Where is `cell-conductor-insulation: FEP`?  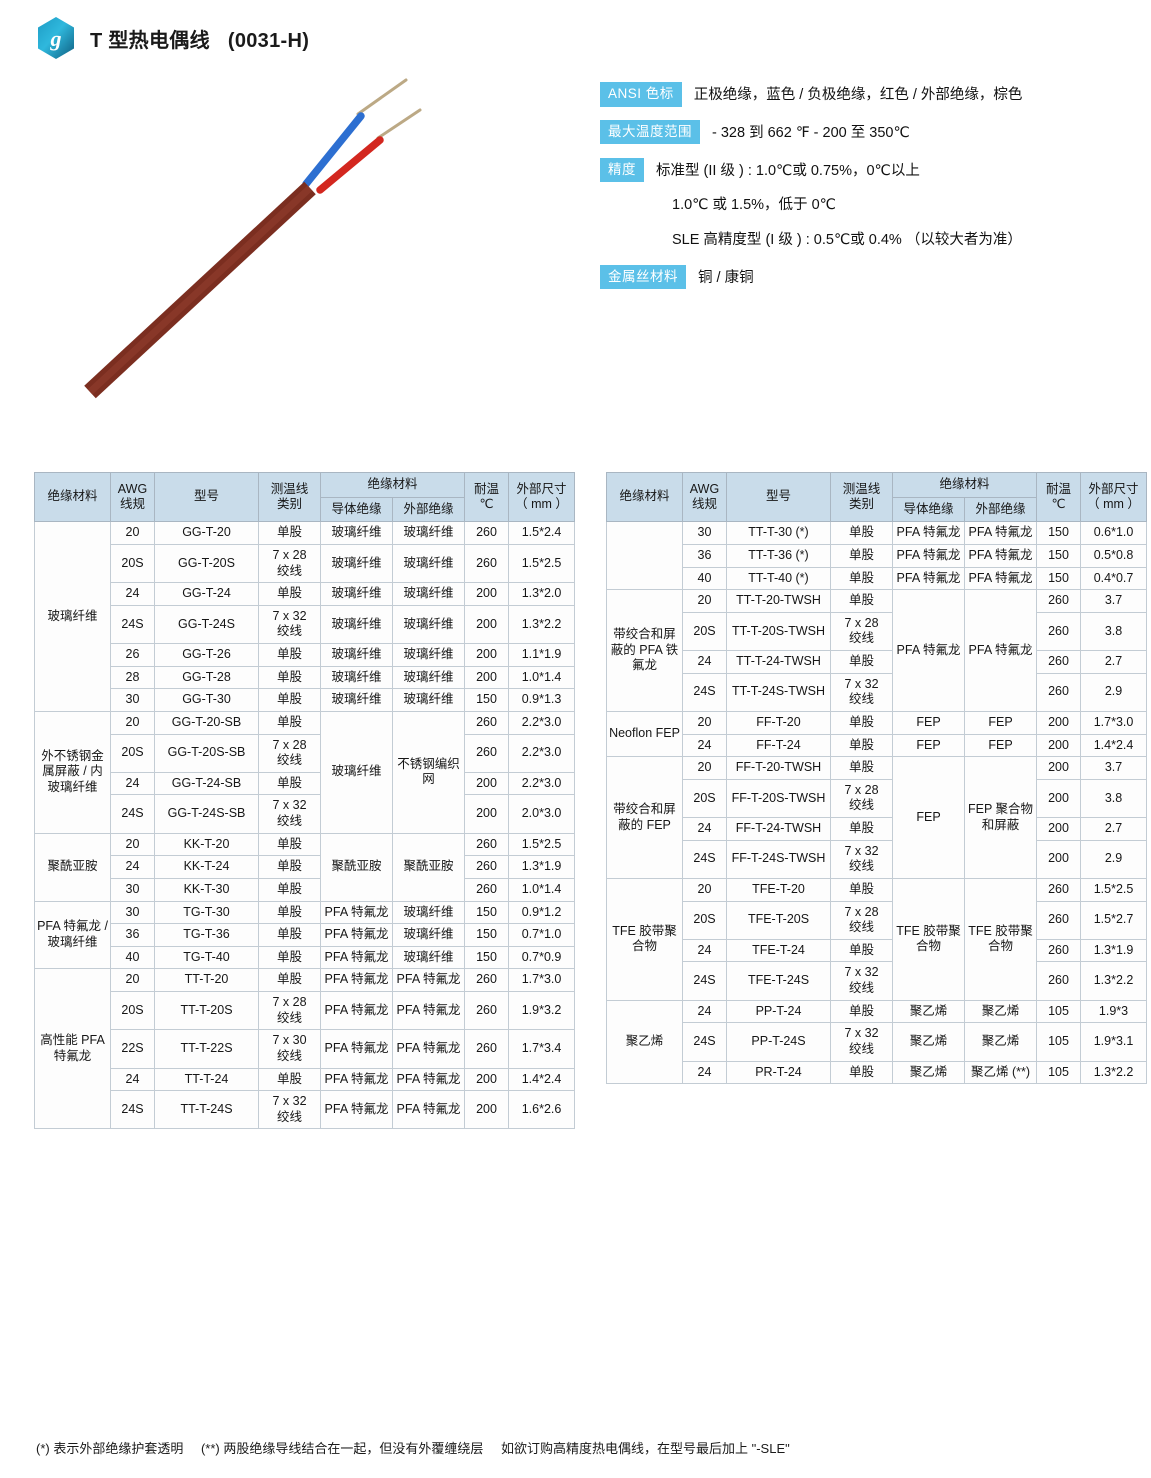 cell-conductor-insulation: FEP is located at coordinates (928, 745).